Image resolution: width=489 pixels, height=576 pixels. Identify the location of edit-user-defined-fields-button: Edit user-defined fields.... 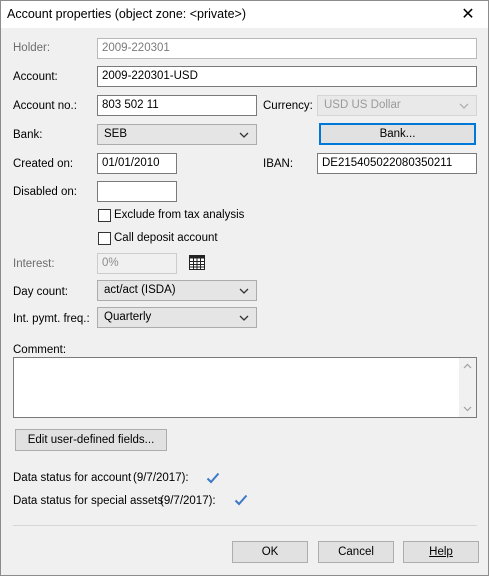
(91, 440).